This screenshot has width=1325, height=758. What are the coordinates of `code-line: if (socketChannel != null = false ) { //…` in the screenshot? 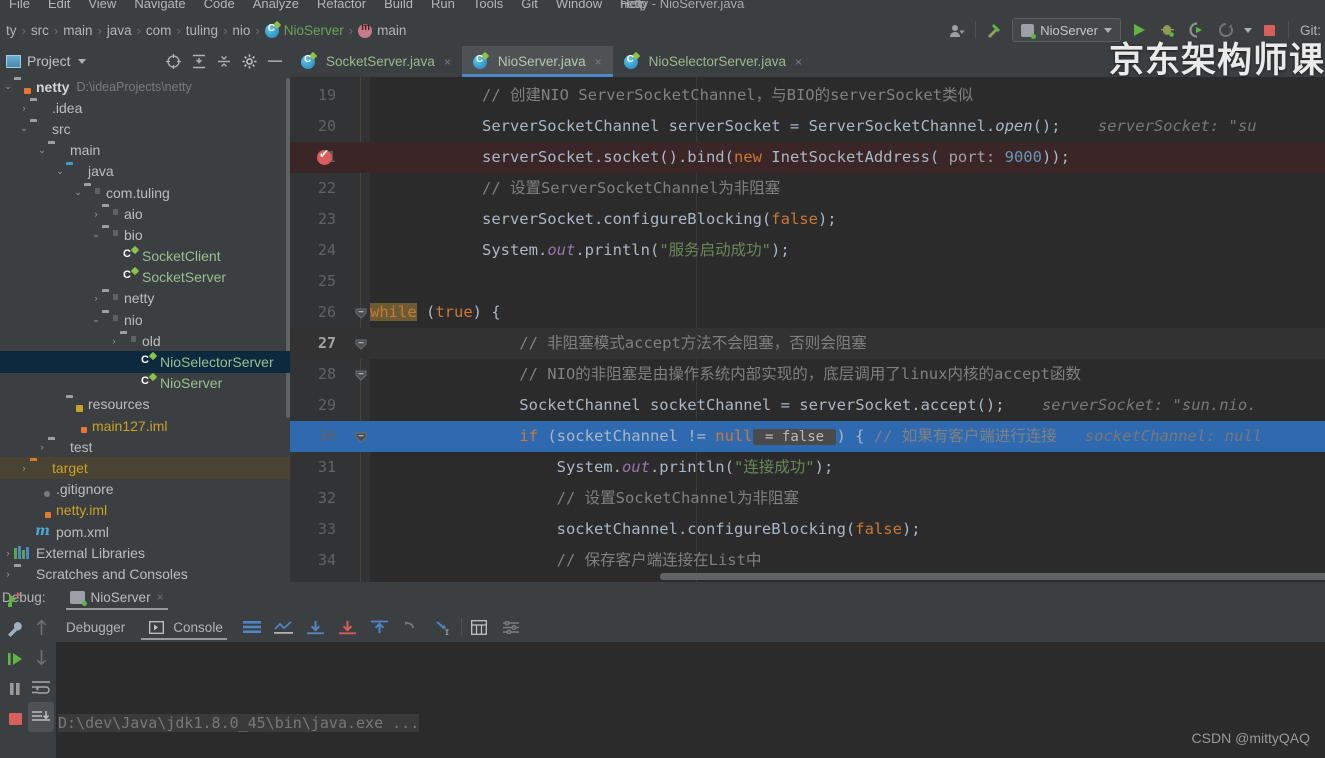 It's located at (847, 436).